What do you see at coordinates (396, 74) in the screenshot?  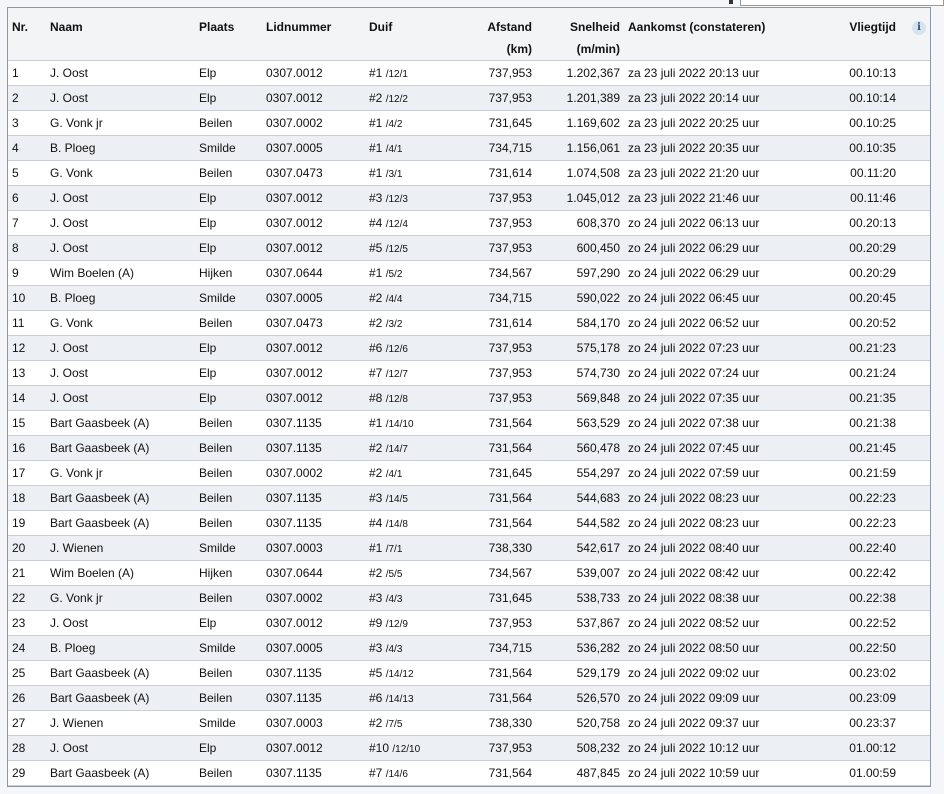 I see `duif-sub: /12/1` at bounding box center [396, 74].